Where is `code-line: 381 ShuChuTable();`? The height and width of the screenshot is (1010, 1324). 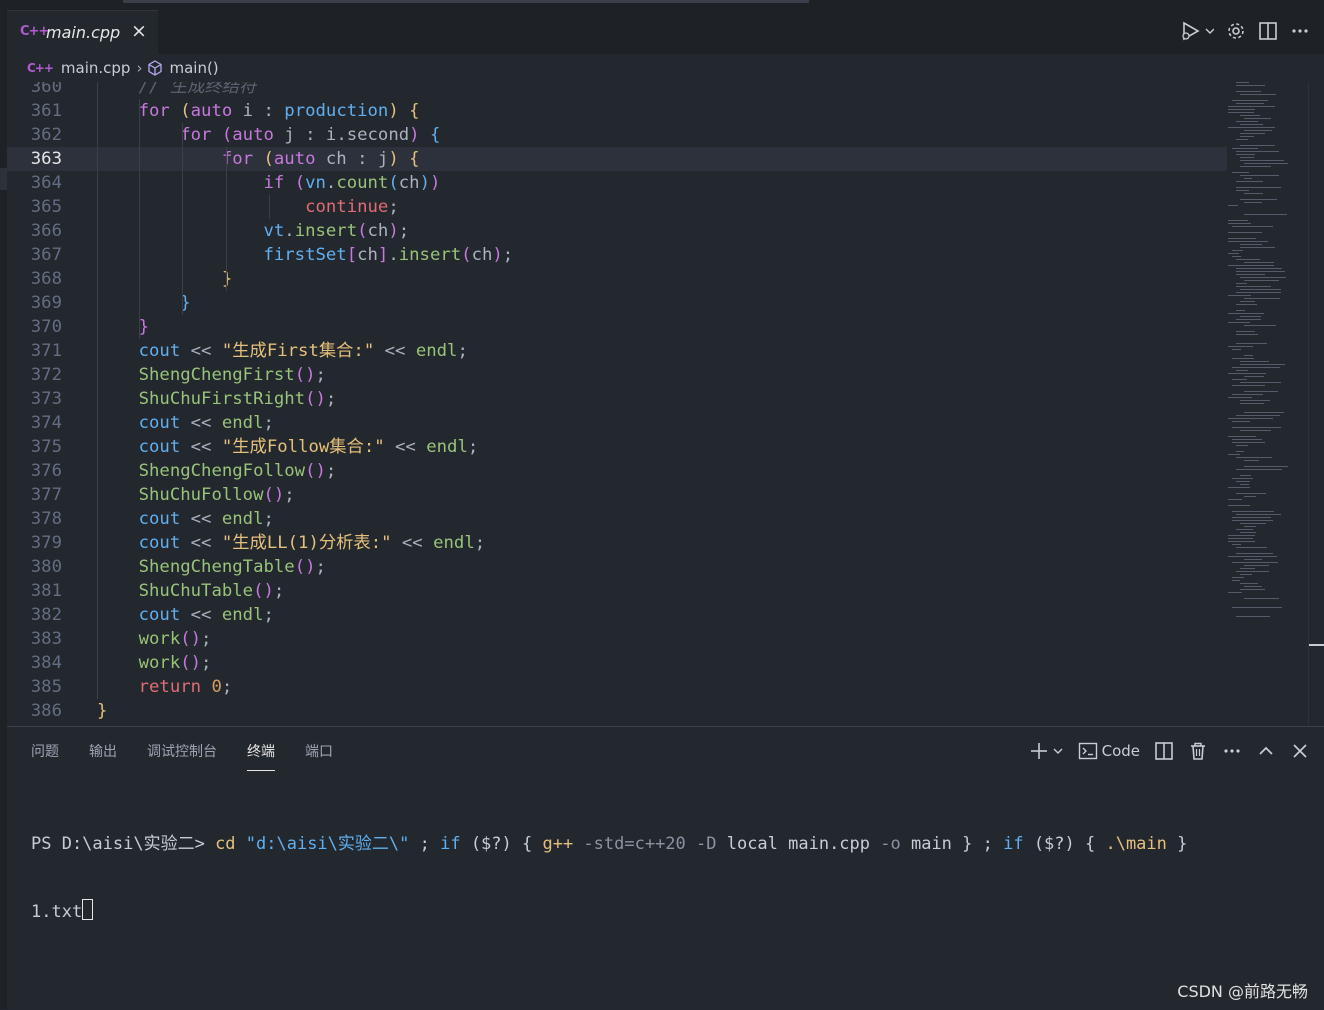 code-line: 381 ShuChuTable(); is located at coordinates (617, 591).